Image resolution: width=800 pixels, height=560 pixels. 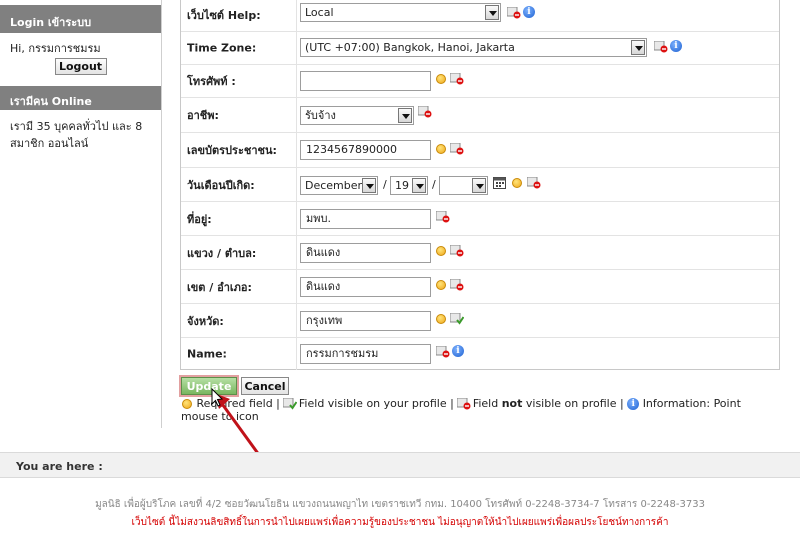 What do you see at coordinates (485, 403) in the screenshot?
I see `legend-not-visible-pre: Field` at bounding box center [485, 403].